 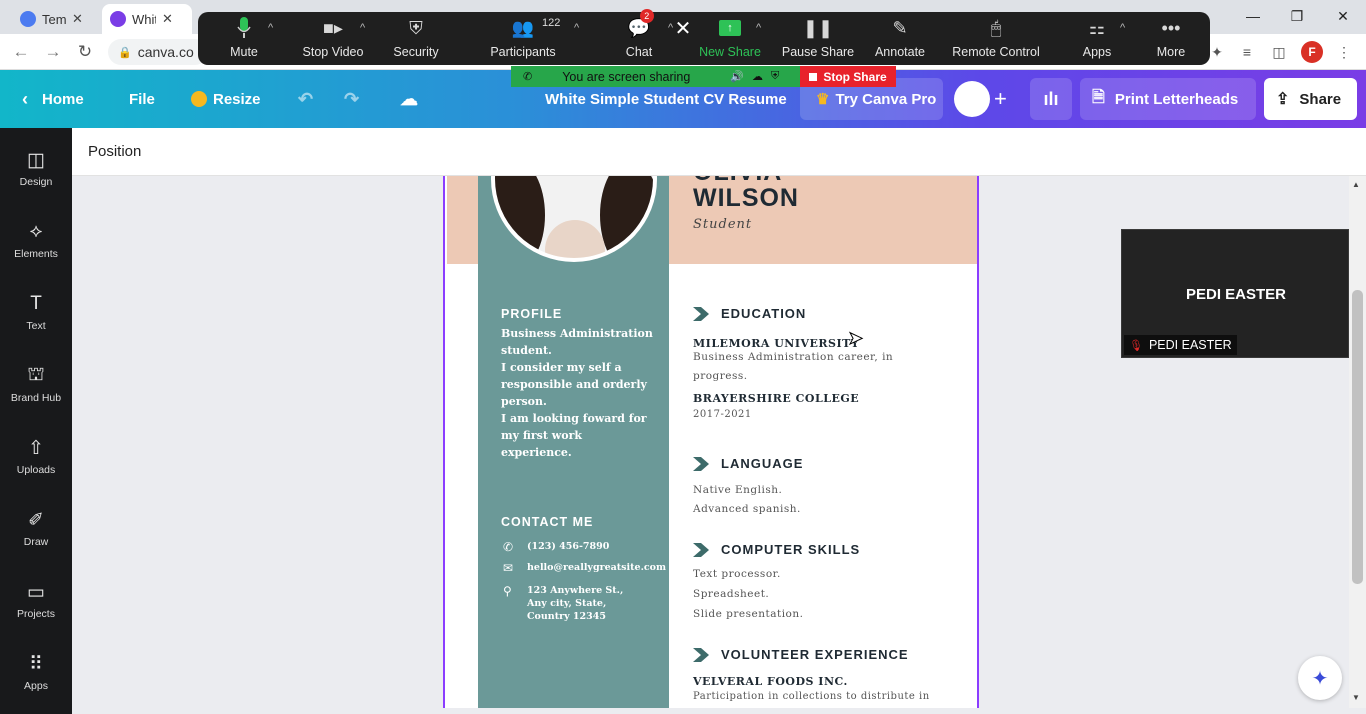 I want to click on address-line: Any city, State,, so click(x=567, y=603).